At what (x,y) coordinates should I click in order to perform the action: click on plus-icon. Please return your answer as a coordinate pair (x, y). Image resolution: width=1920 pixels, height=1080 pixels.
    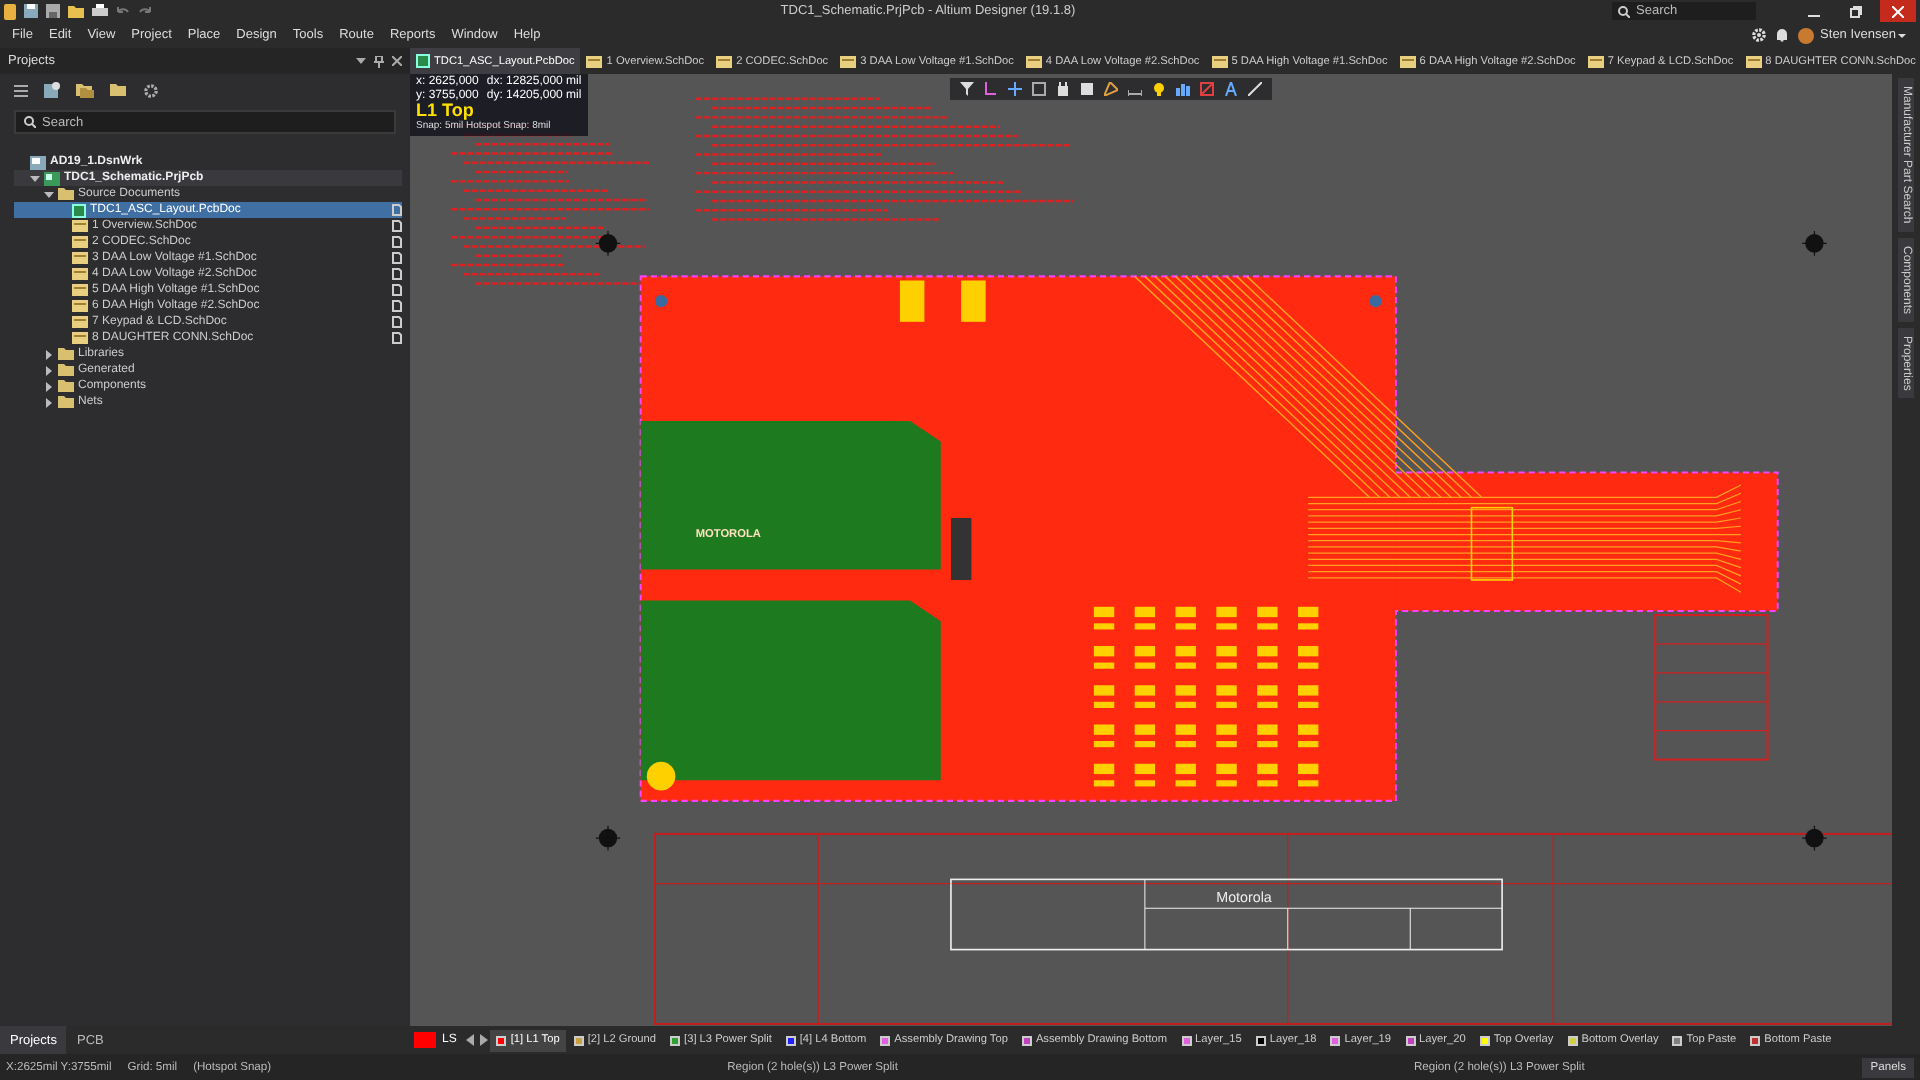
    Looking at the image, I should click on (1015, 89).